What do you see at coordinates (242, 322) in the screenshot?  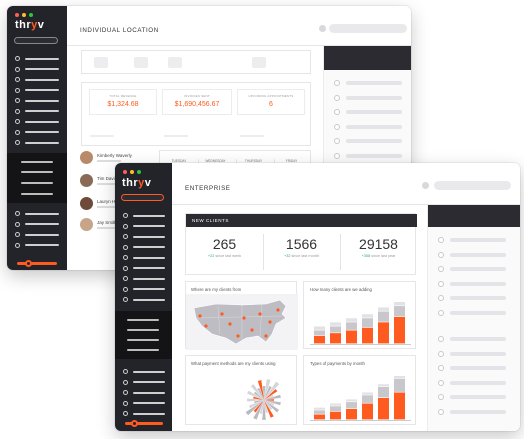 I see `us-map-icon` at bounding box center [242, 322].